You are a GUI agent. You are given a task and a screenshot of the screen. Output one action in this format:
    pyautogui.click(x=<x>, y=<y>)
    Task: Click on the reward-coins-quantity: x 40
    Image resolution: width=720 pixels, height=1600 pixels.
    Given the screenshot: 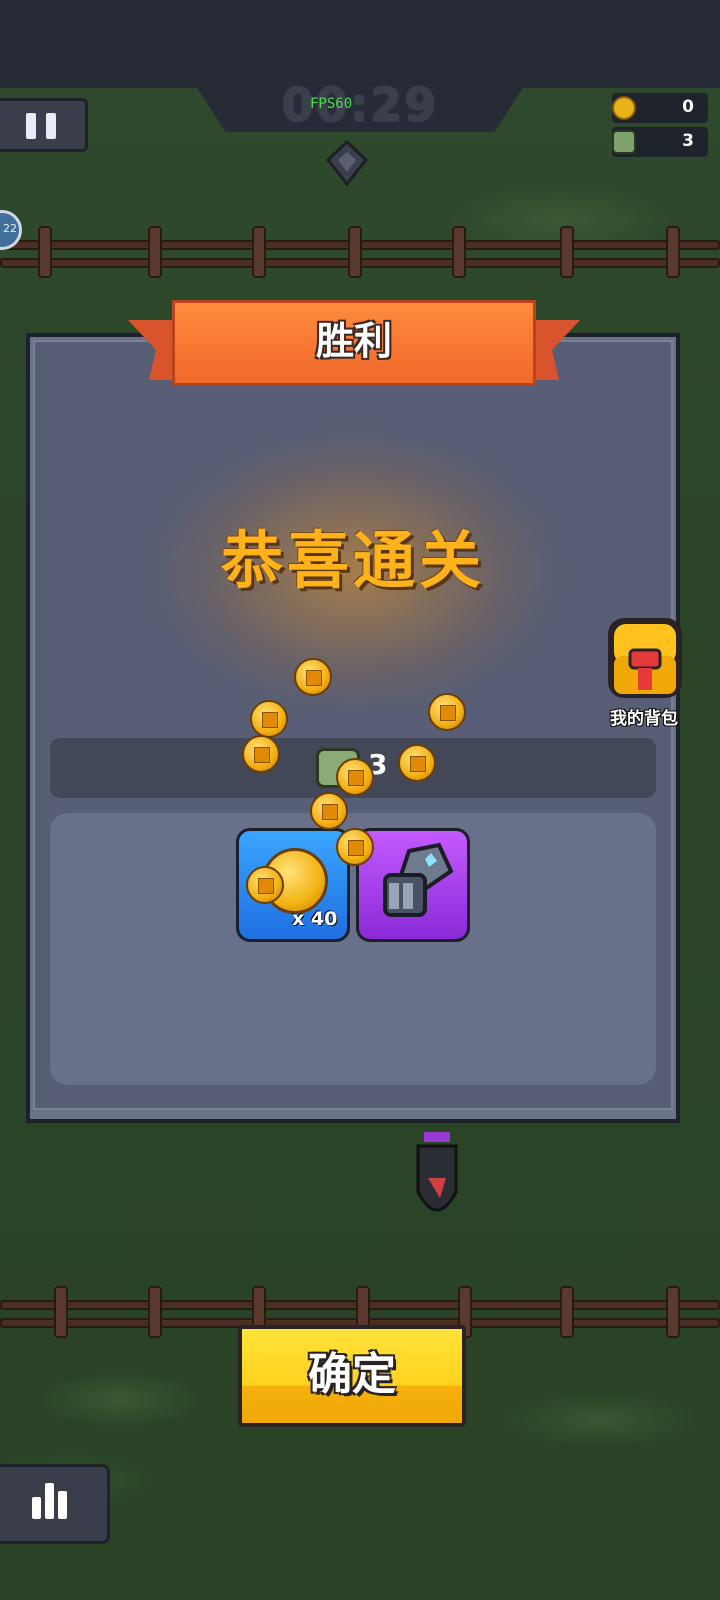 What is the action you would take?
    pyautogui.click(x=315, y=919)
    